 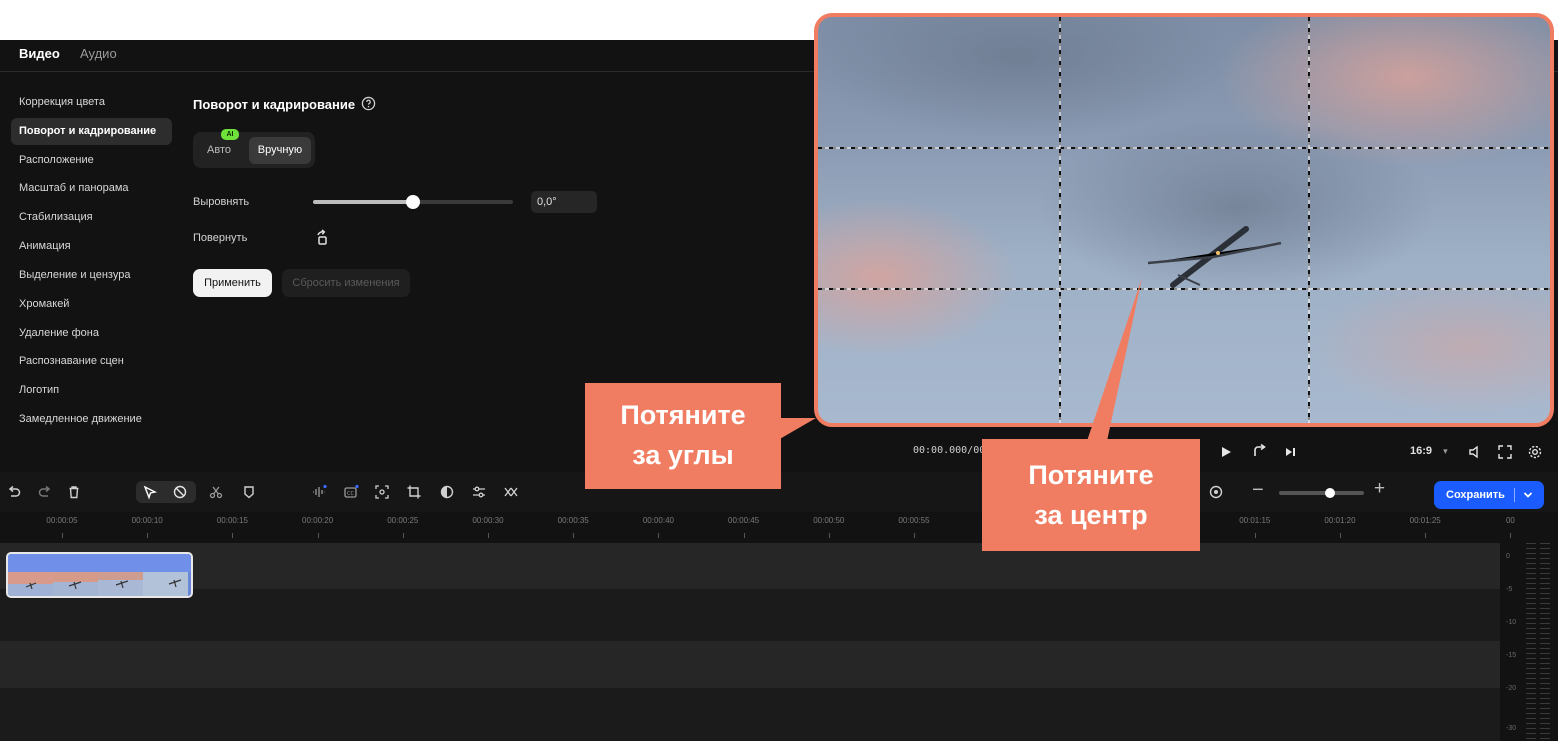 What do you see at coordinates (960, 359) in the screenshot?
I see `callout-pointers` at bounding box center [960, 359].